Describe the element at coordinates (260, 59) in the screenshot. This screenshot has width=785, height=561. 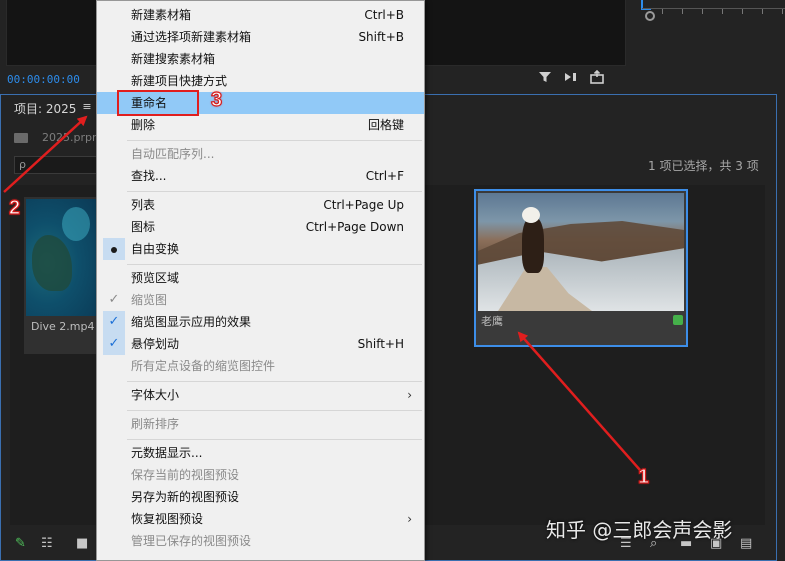
I see `menu-item-new-search-bin: 新建搜索素材箱` at that location.